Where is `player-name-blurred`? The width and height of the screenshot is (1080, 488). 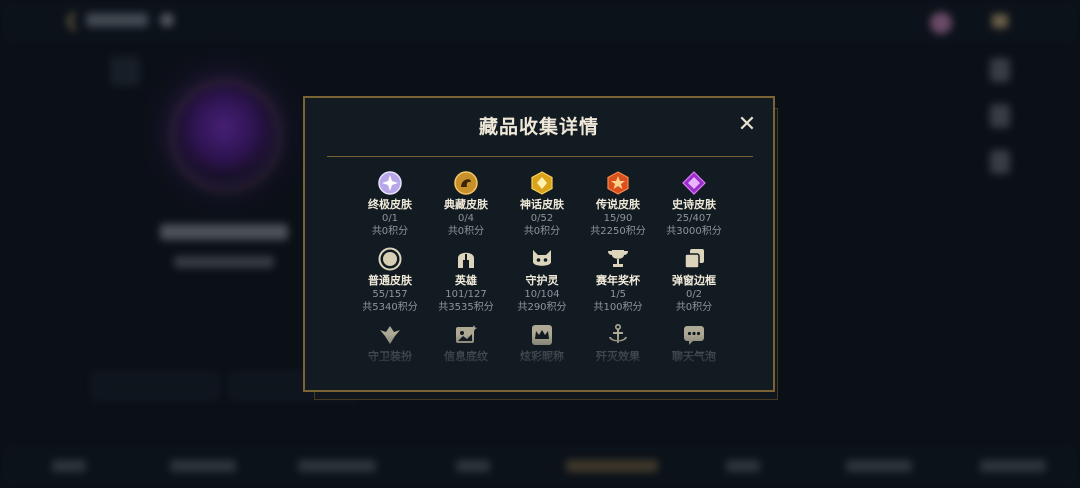 player-name-blurred is located at coordinates (224, 232).